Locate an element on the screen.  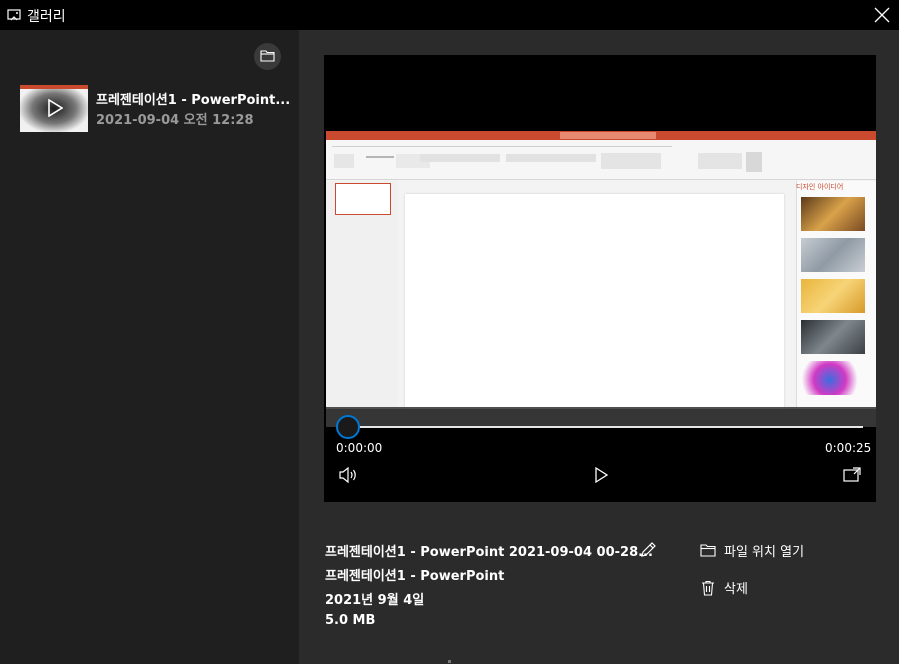
capture-date: 2021년 9월 4일 is located at coordinates (375, 600).